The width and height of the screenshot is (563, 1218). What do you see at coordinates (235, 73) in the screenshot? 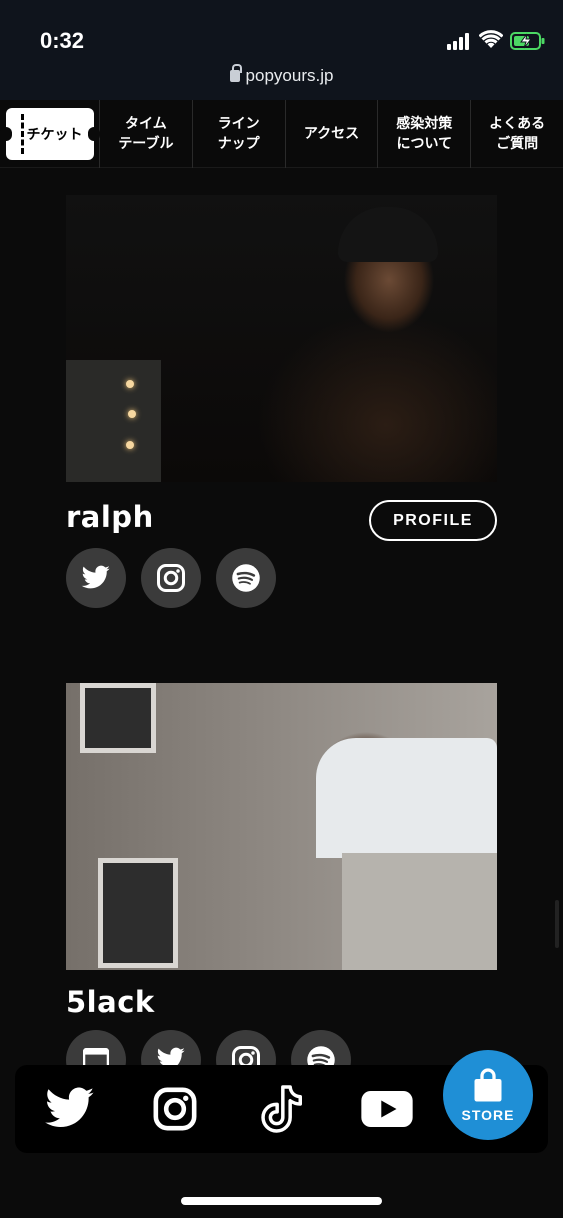
I see `lock-icon` at bounding box center [235, 73].